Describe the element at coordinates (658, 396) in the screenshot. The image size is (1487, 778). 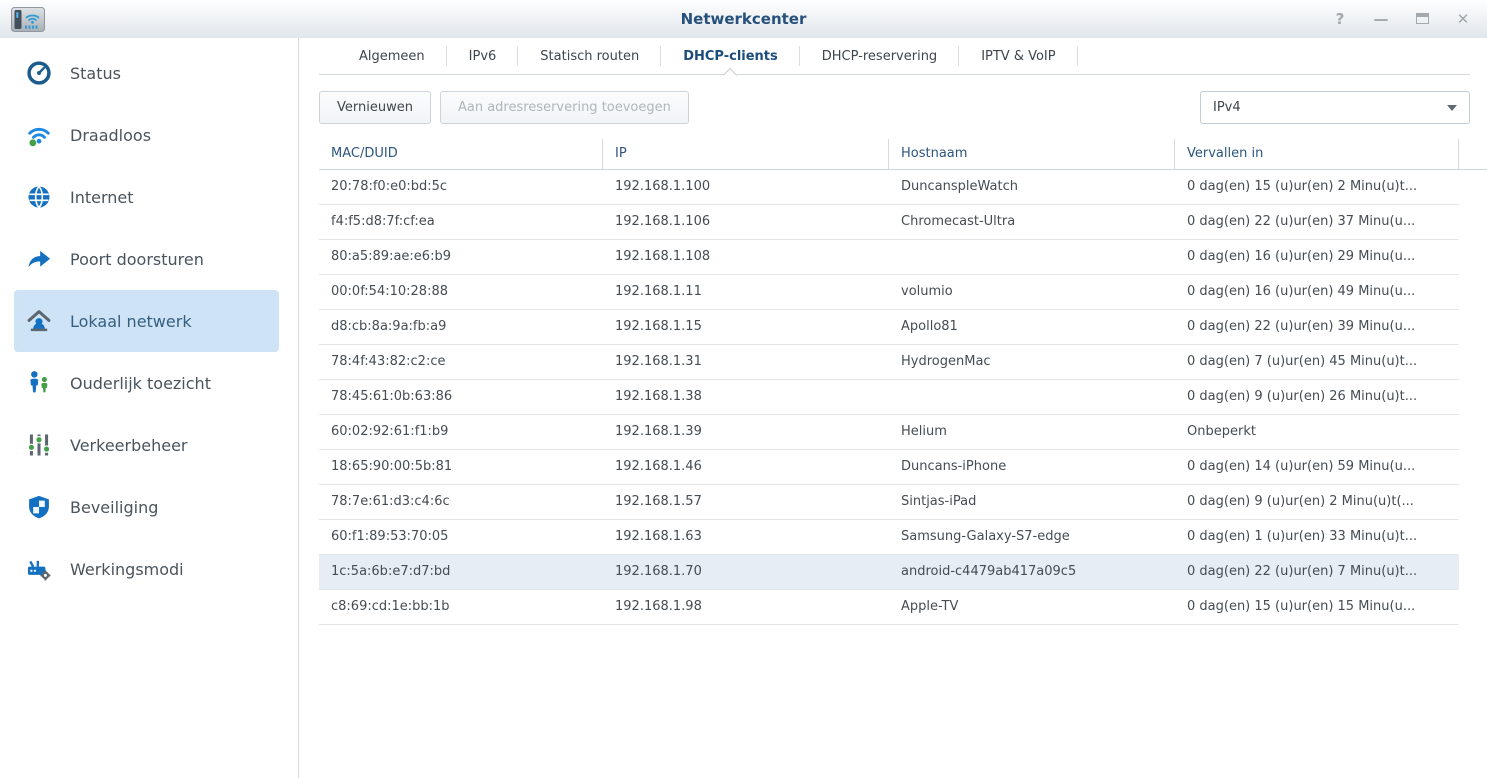
I see `cell-ip: 192.168.1.38` at that location.